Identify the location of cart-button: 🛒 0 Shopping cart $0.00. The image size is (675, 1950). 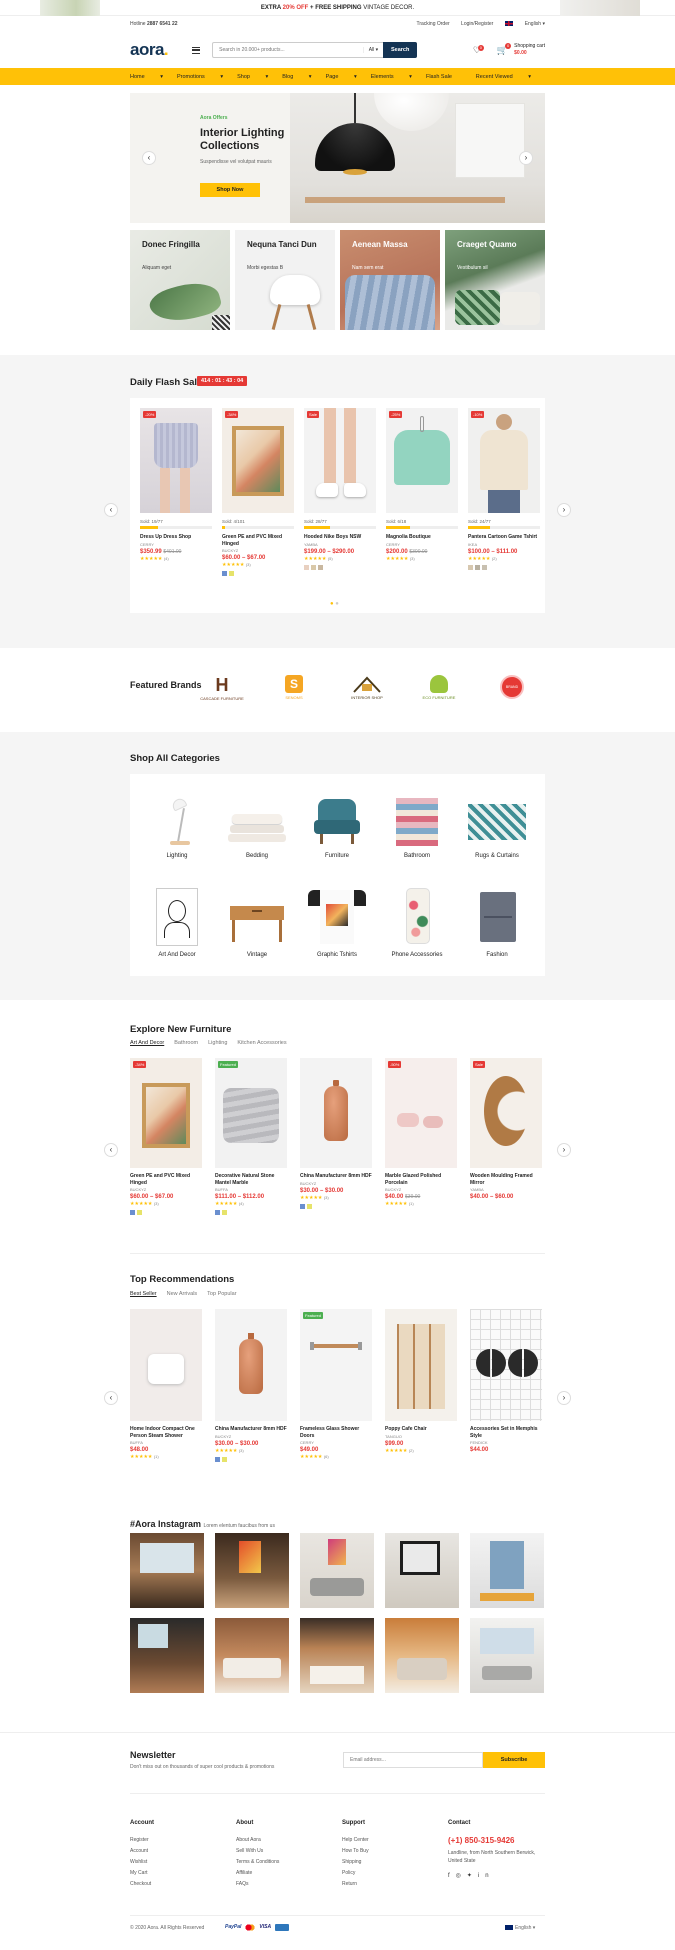
(521, 50).